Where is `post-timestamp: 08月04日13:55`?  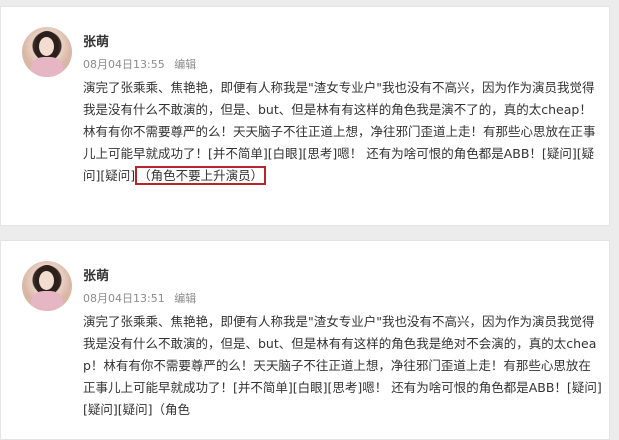
post-timestamp: 08月04日13:55 is located at coordinates (124, 64).